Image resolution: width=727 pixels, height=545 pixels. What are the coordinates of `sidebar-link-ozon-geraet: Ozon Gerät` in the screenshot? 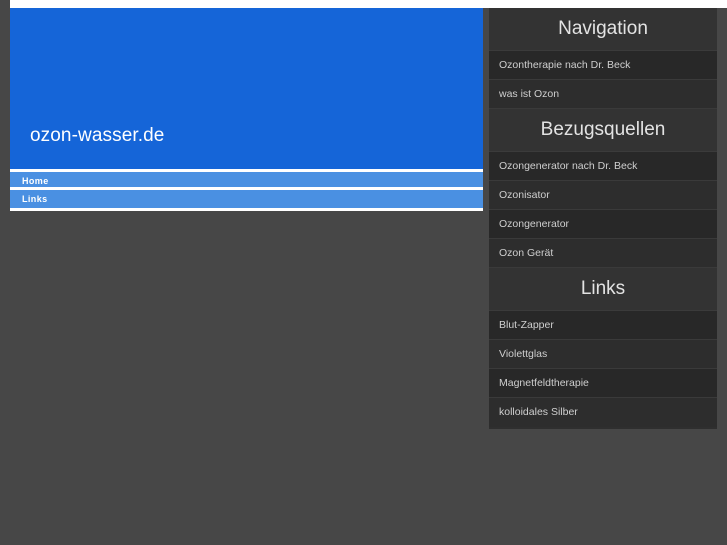 It's located at (603, 253).